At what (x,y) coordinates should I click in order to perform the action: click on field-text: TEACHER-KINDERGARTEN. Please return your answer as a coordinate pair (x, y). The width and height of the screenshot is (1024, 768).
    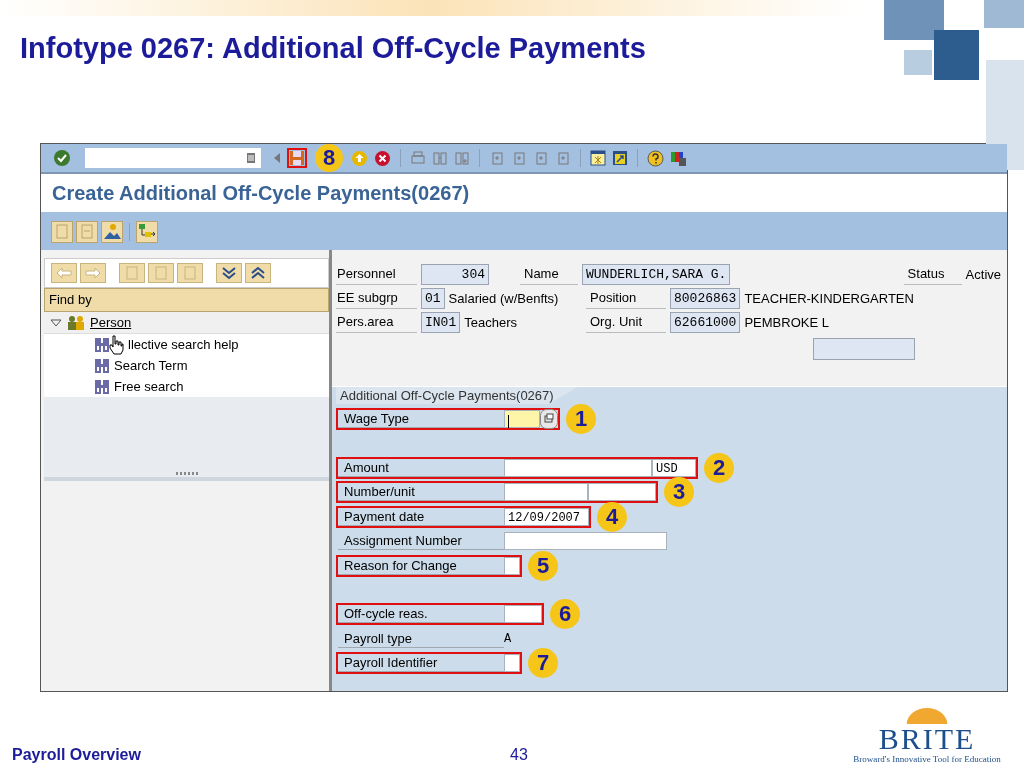
    Looking at the image, I should click on (829, 298).